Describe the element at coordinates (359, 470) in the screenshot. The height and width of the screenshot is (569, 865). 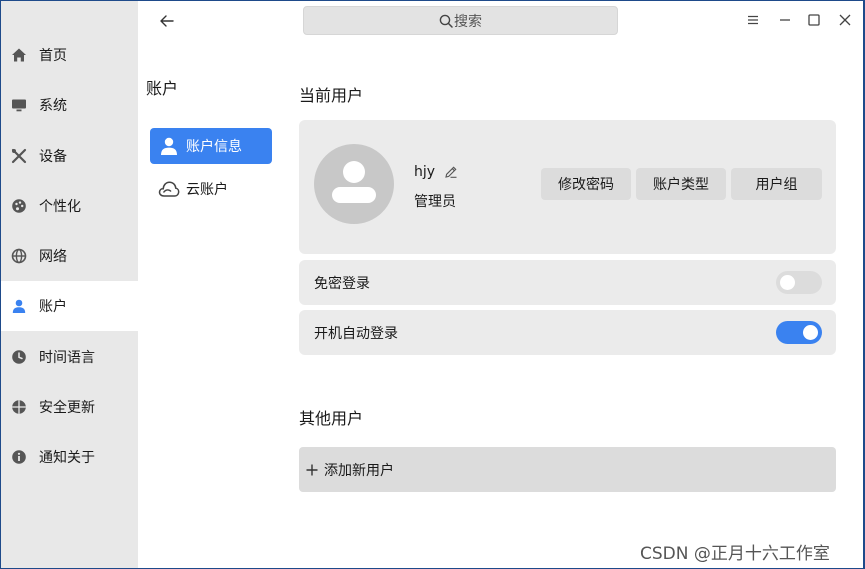
I see `add-user-label: 添加新用户` at that location.